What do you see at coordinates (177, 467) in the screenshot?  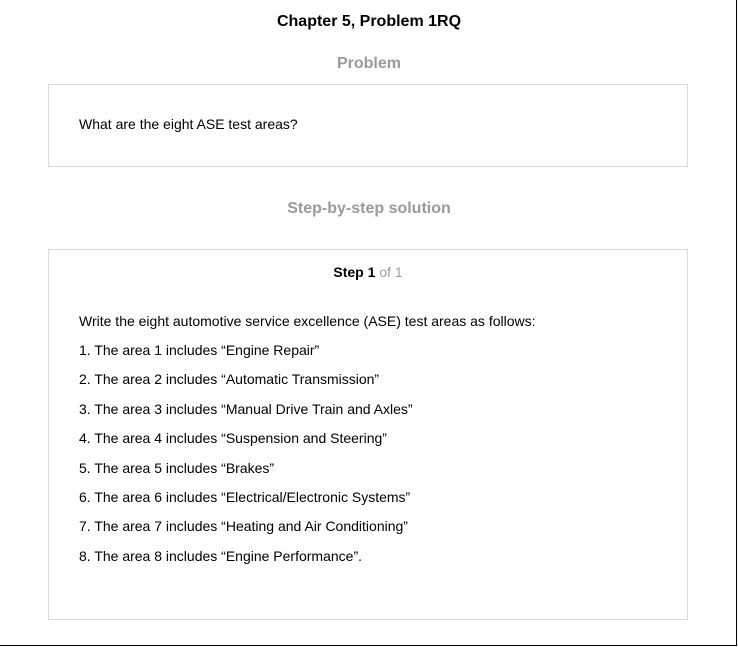 I see `list-item: 5. The area 5 includes “Brakes”` at bounding box center [177, 467].